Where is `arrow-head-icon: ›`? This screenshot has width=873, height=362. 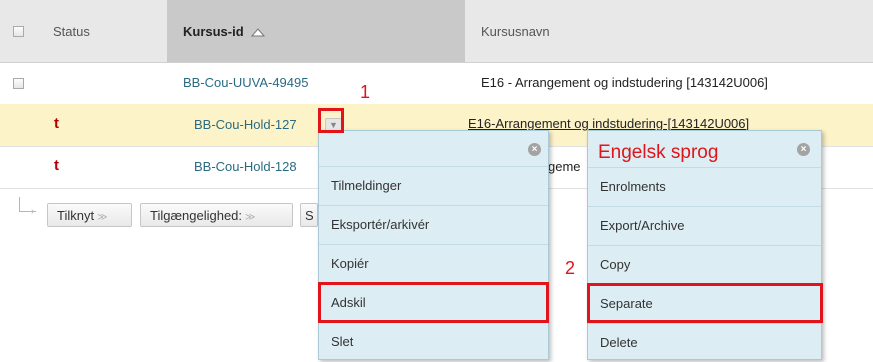 arrow-head-icon: › is located at coordinates (33, 211).